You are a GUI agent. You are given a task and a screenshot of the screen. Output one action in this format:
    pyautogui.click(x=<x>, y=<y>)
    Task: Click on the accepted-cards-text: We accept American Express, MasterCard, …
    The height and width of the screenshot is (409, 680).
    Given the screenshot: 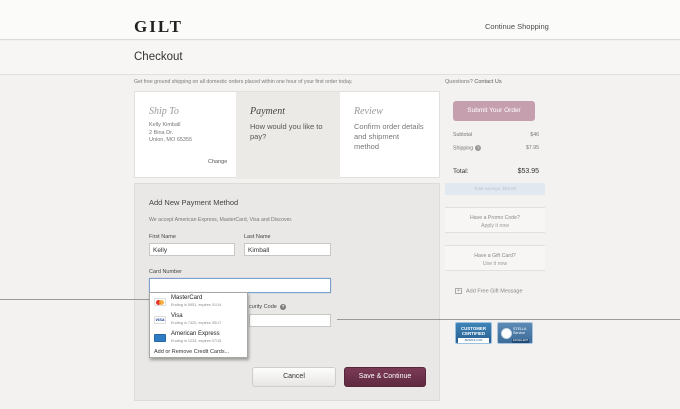 What is the action you would take?
    pyautogui.click(x=221, y=220)
    